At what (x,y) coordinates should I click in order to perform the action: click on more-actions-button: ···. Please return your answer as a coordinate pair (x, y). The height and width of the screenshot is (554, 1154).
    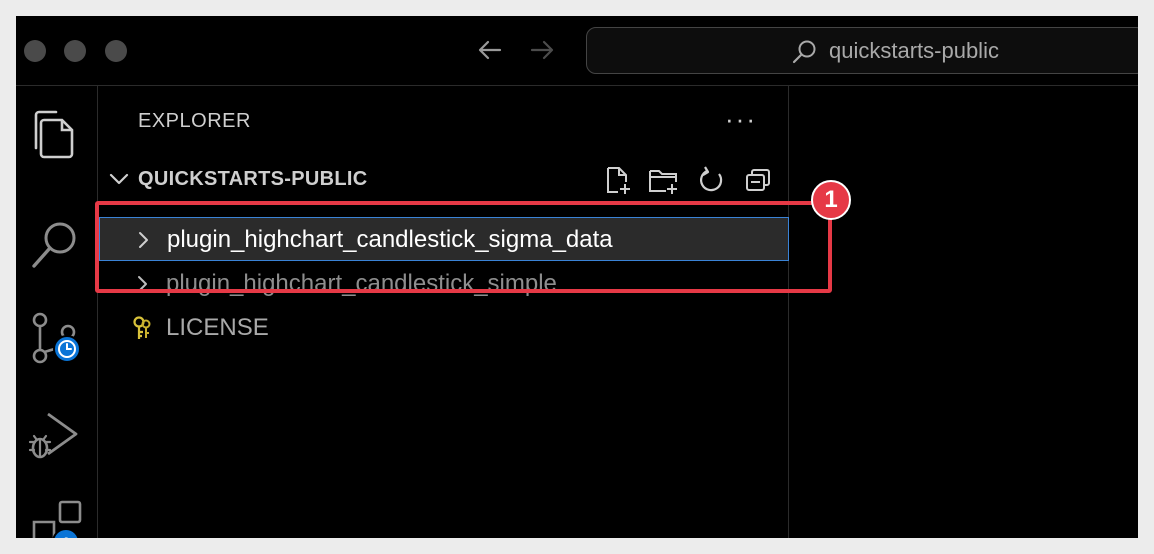
    Looking at the image, I should click on (741, 119).